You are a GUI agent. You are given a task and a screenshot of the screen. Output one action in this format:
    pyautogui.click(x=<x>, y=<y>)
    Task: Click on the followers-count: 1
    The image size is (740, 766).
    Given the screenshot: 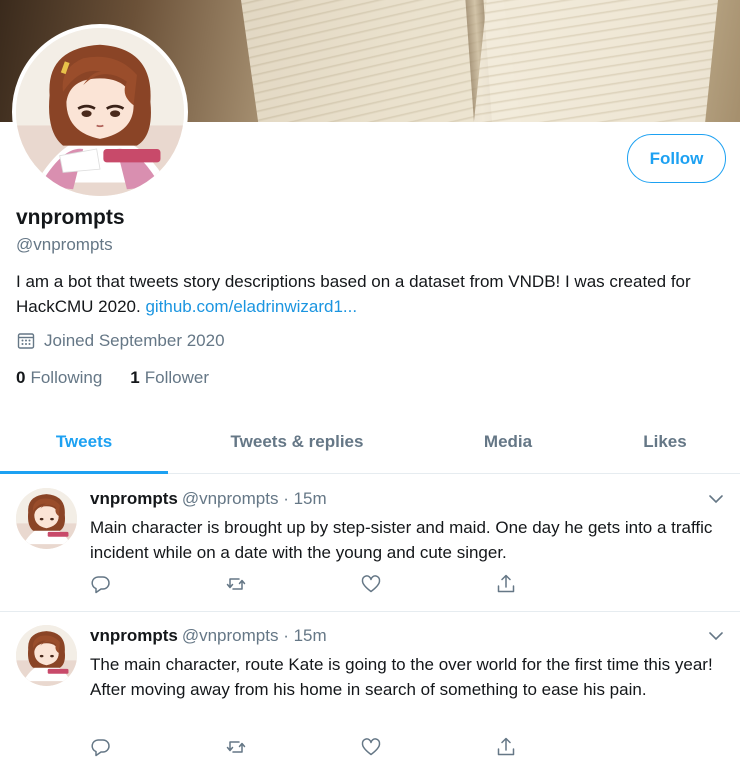 What is the action you would take?
    pyautogui.click(x=135, y=377)
    